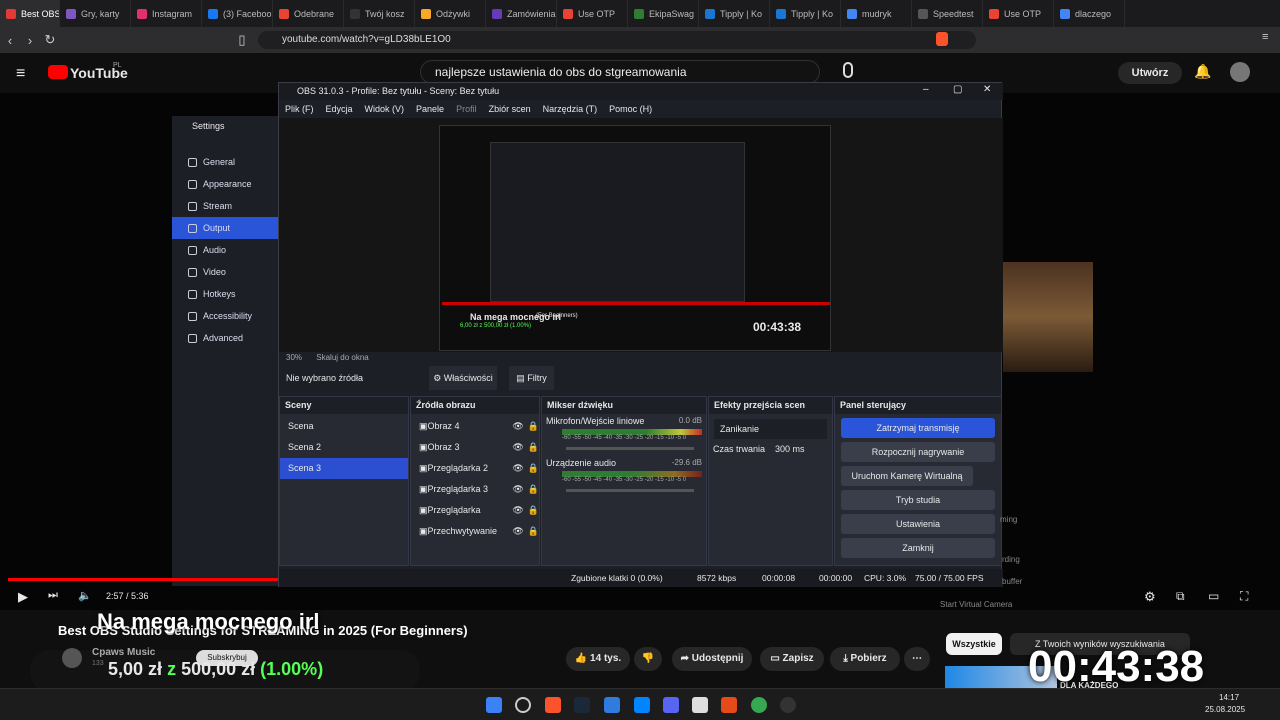  I want to click on close-icon: ✕, so click(987, 89).